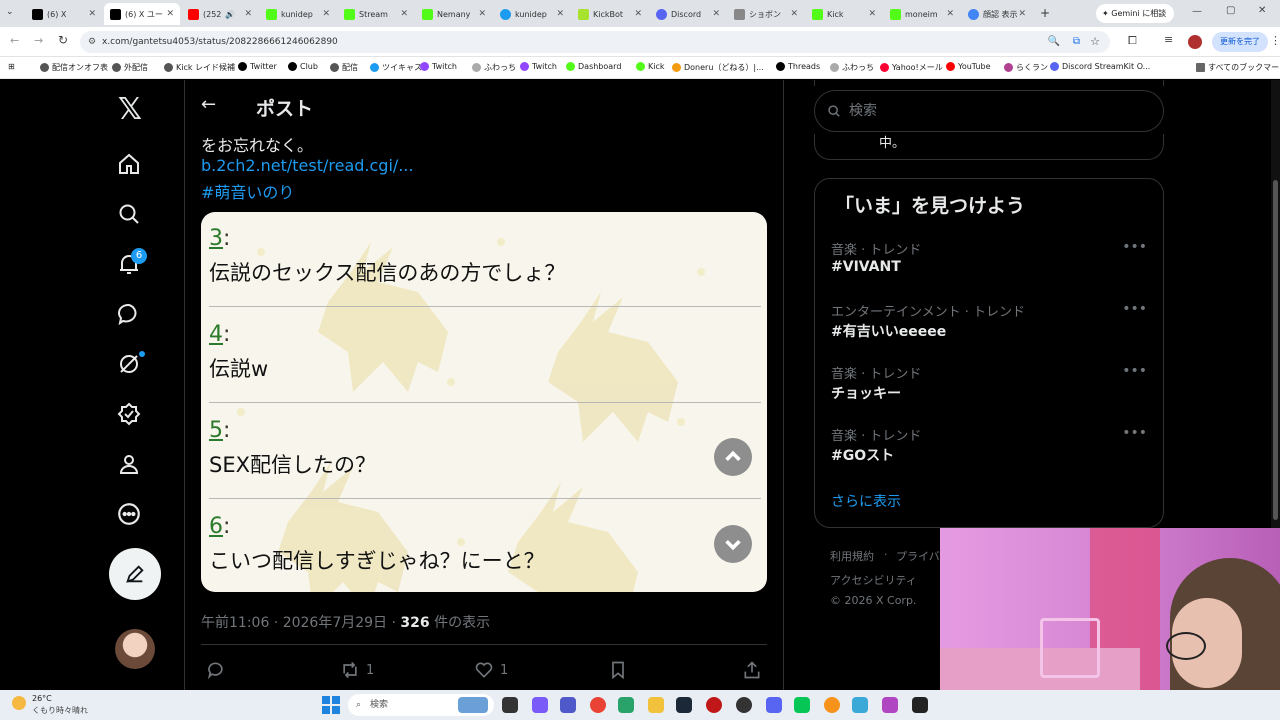 The width and height of the screenshot is (1280, 720). What do you see at coordinates (92, 42) in the screenshot?
I see `site-info-icon: ⚙` at bounding box center [92, 42].